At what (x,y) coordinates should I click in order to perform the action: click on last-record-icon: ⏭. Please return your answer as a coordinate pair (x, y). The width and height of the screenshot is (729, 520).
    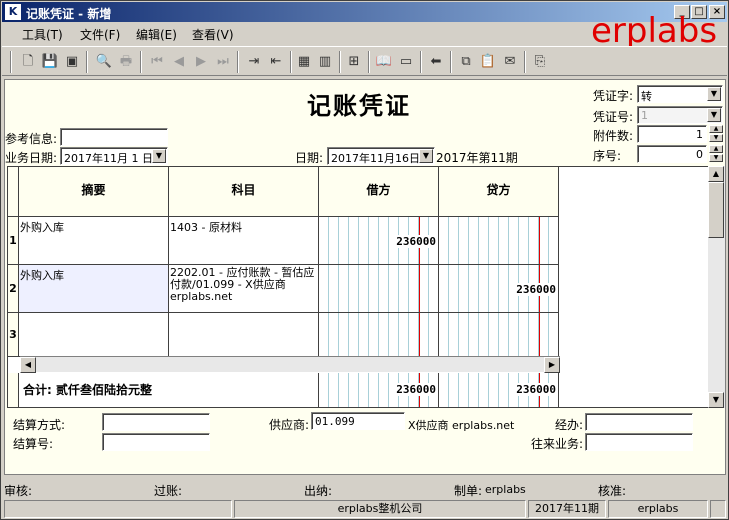
    Looking at the image, I should click on (223, 62).